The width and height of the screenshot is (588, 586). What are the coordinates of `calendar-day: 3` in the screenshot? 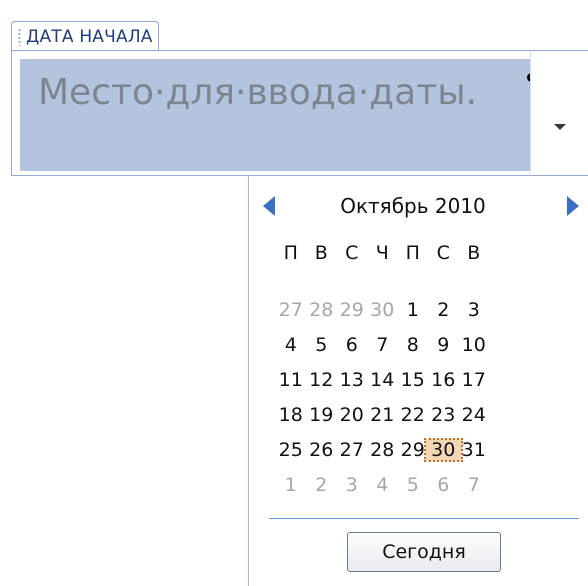 It's located at (474, 310).